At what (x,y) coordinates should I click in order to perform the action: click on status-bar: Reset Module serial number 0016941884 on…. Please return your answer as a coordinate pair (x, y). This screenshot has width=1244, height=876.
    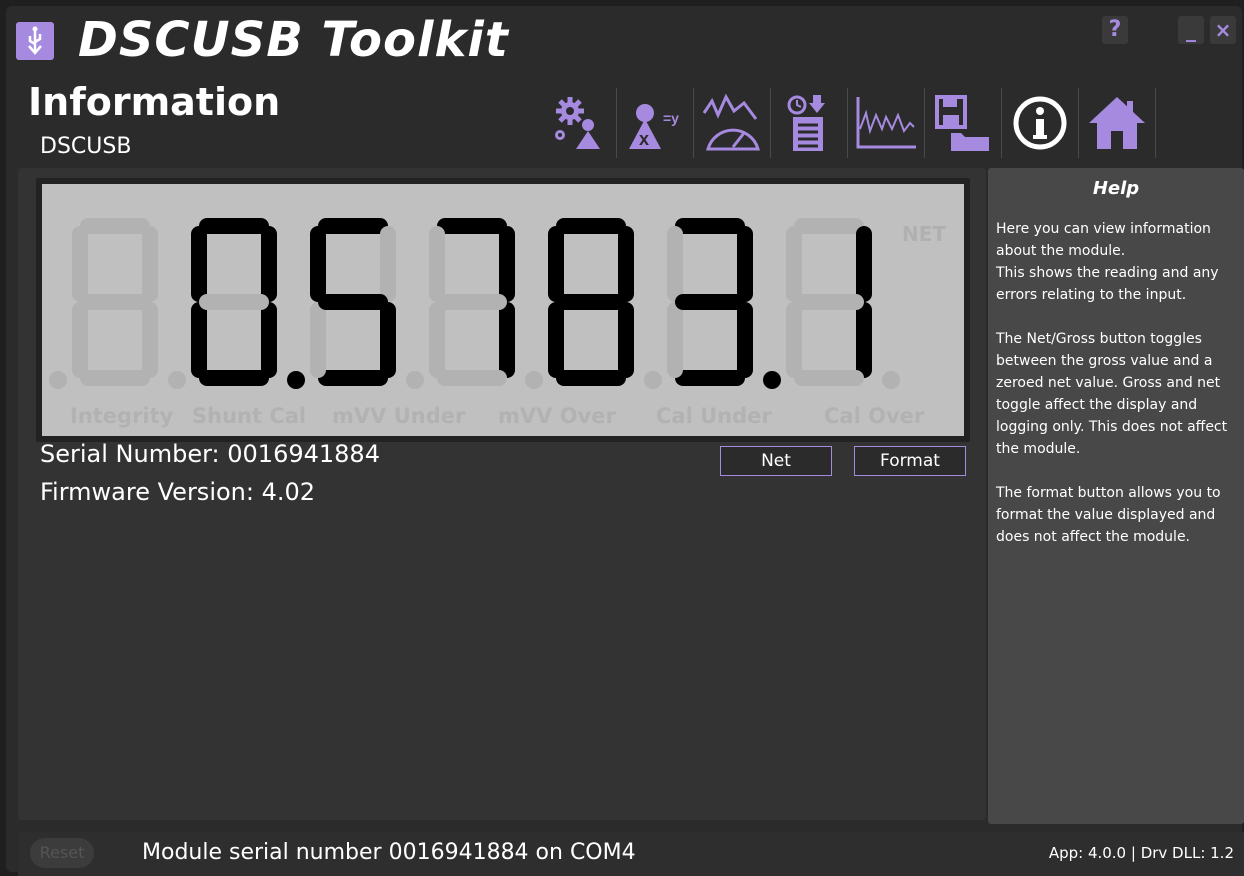
    Looking at the image, I should click on (631, 854).